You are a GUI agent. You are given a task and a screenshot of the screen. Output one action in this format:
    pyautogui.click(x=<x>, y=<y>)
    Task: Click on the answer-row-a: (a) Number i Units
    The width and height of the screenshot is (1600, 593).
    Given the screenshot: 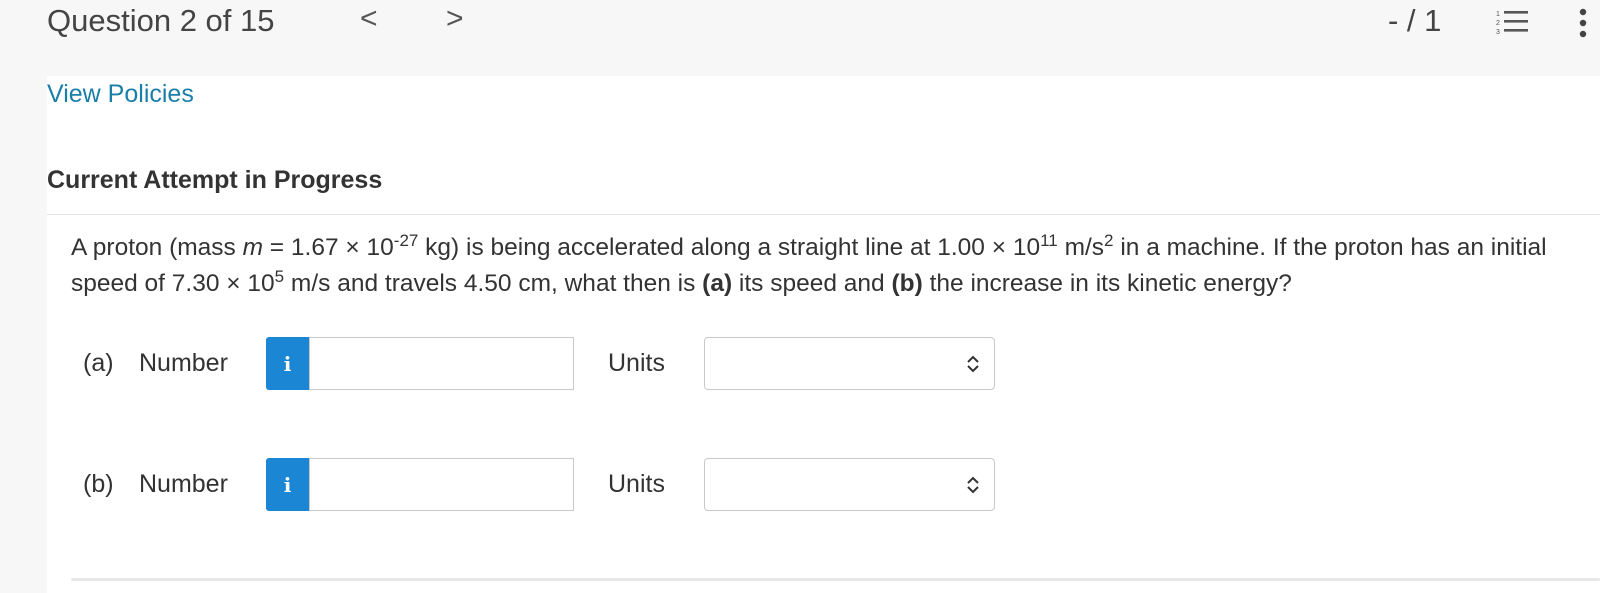 What is the action you would take?
    pyautogui.click(x=547, y=364)
    